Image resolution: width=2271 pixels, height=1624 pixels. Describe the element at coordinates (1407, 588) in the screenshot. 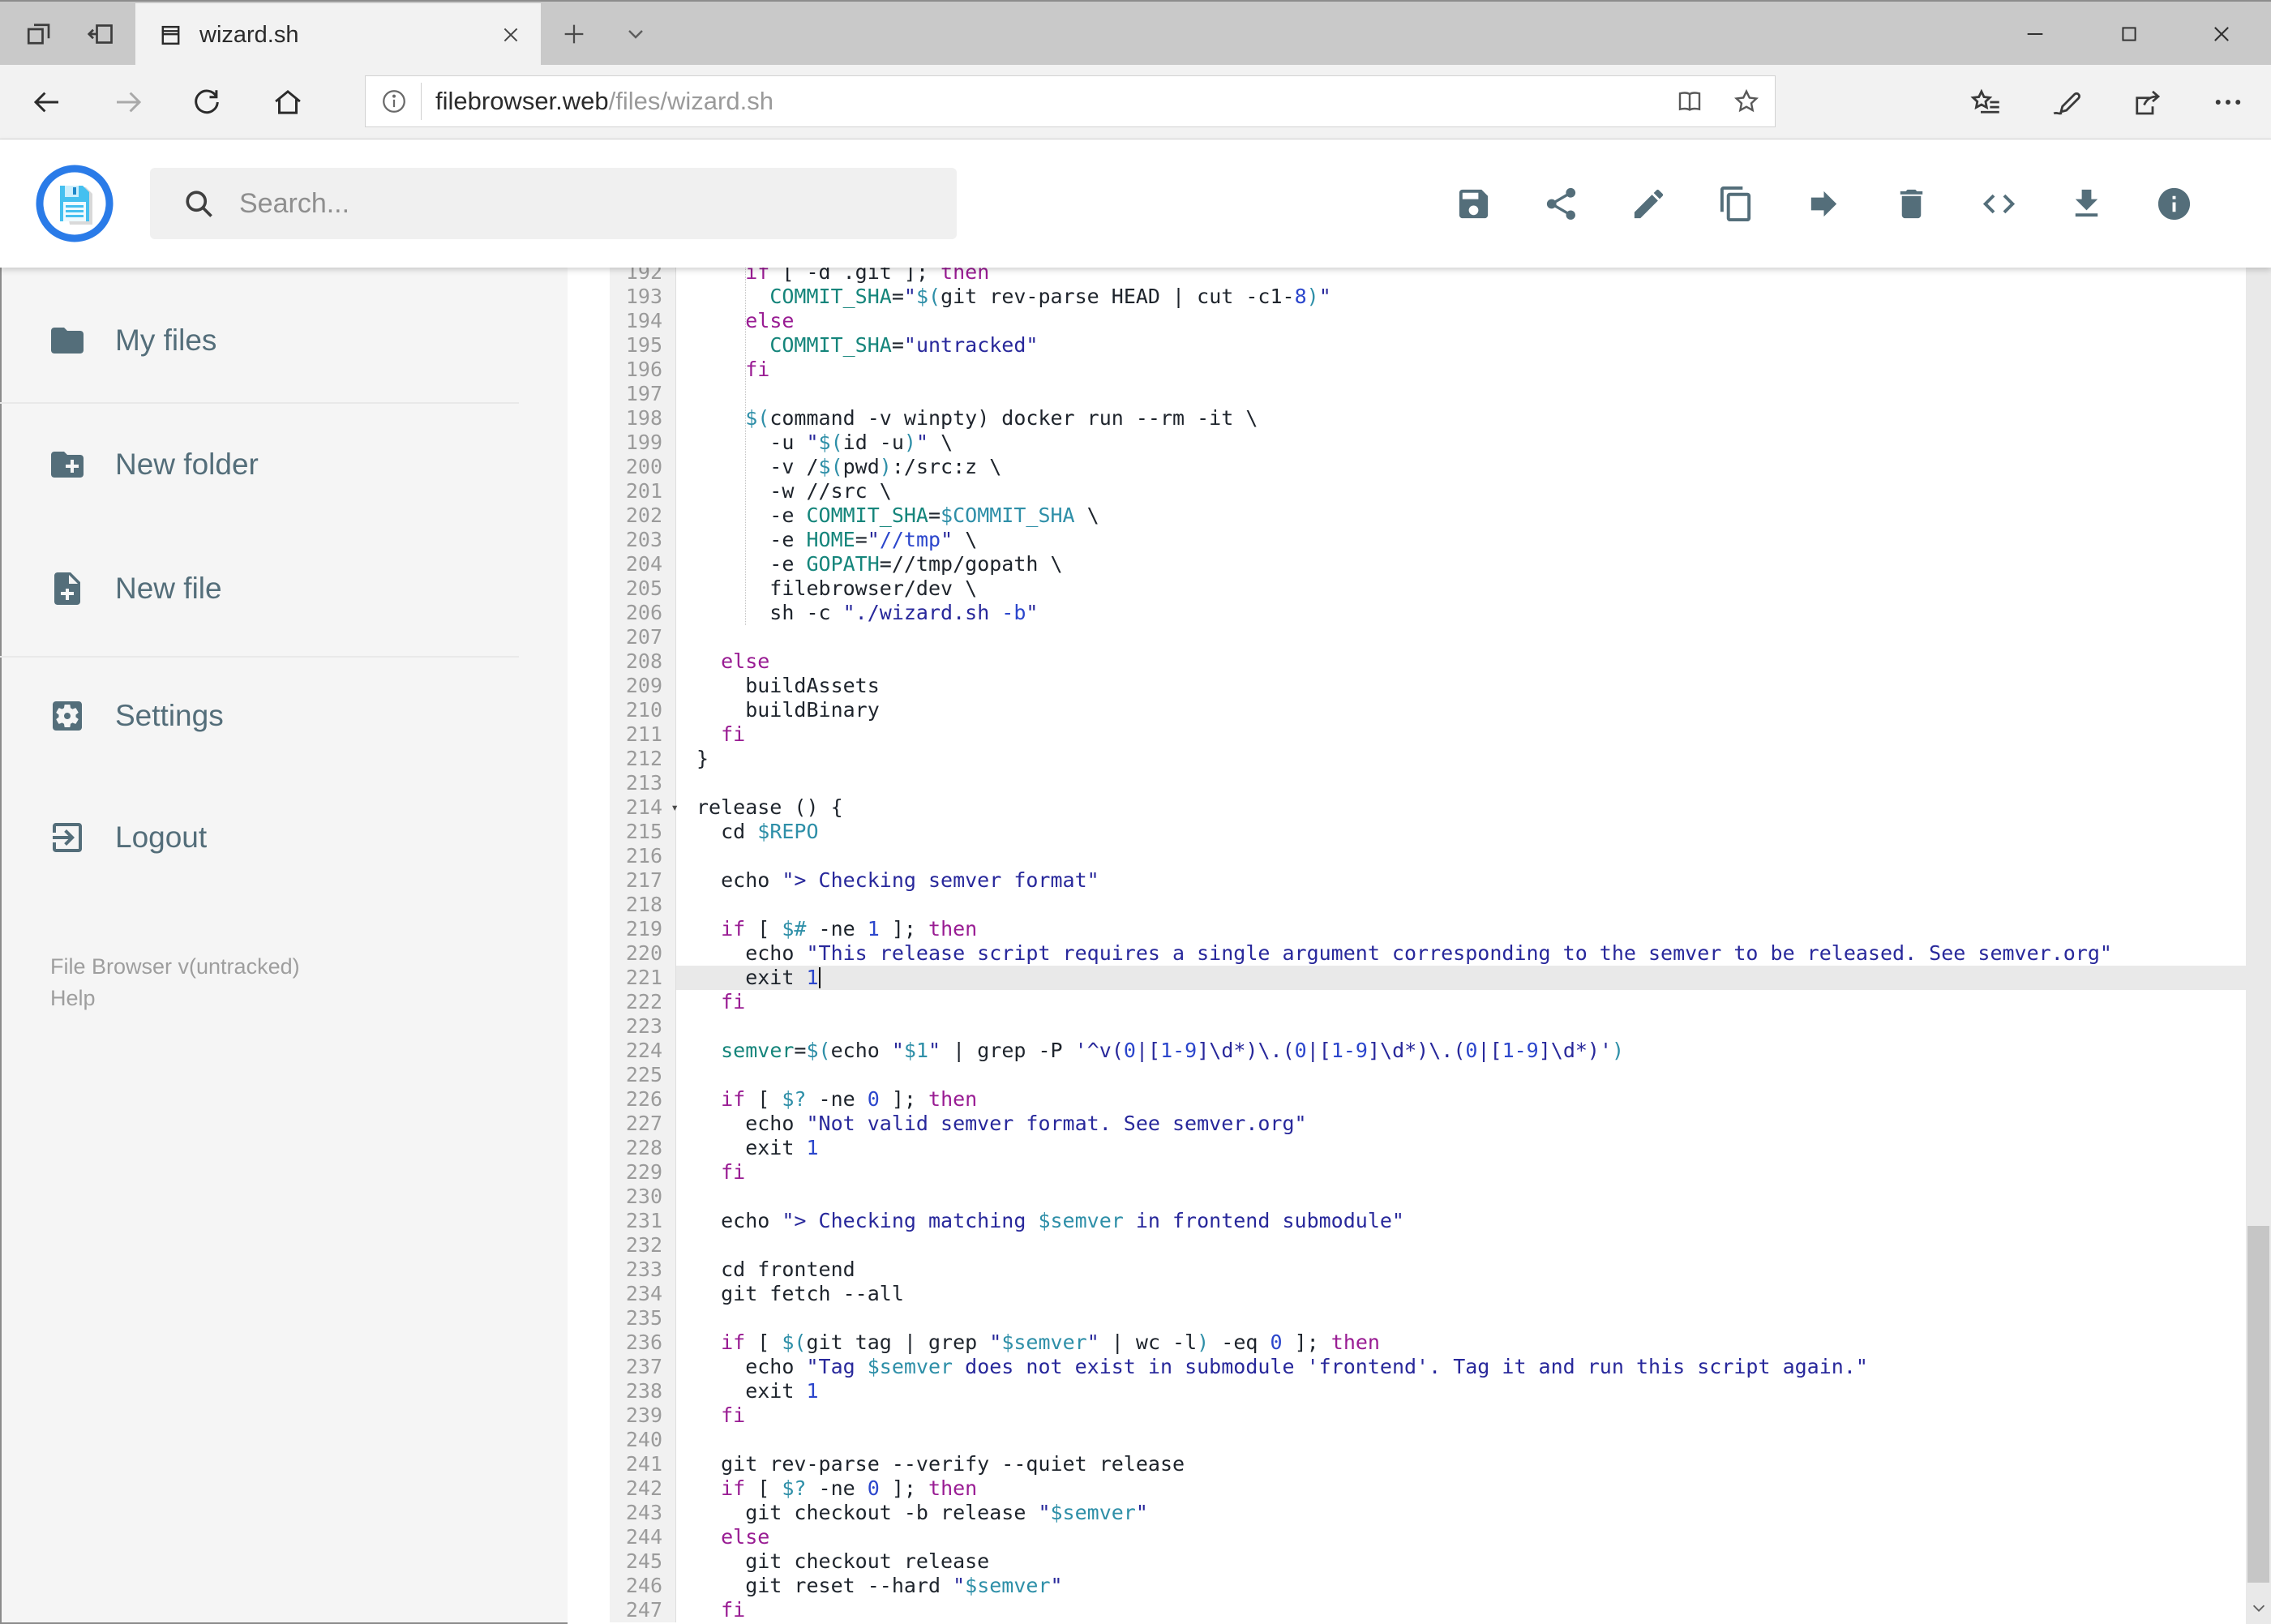

I see `code-line: 205 filebrowser/dev \` at that location.